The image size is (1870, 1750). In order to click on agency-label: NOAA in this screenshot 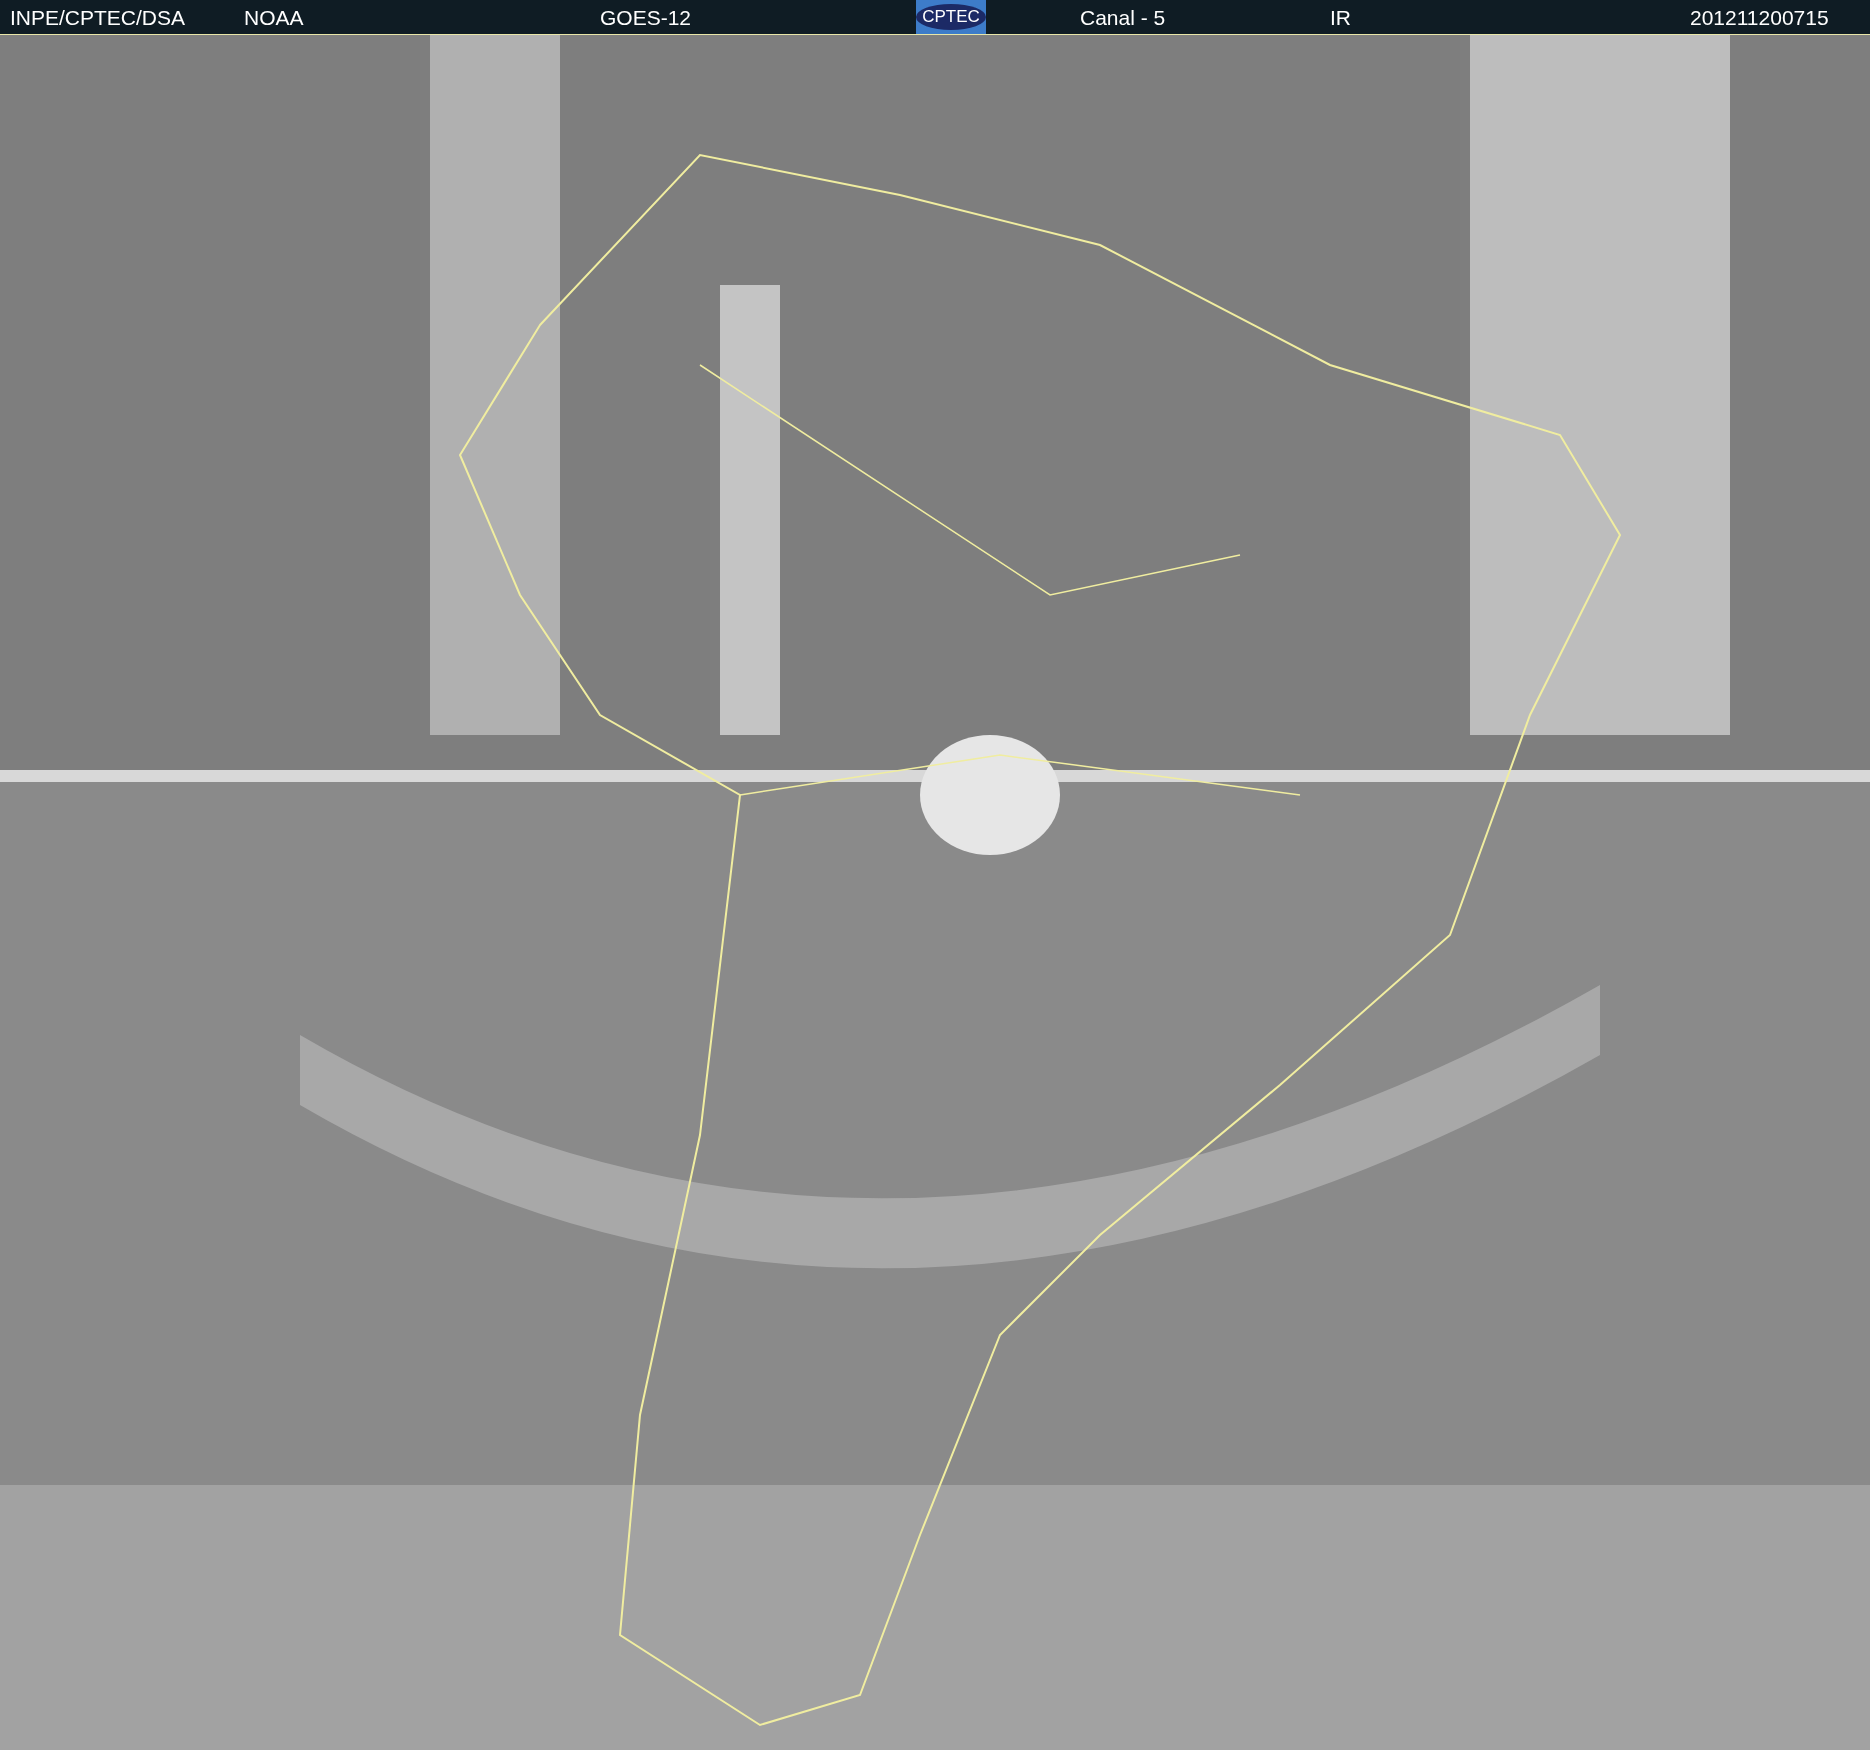, I will do `click(274, 18)`.